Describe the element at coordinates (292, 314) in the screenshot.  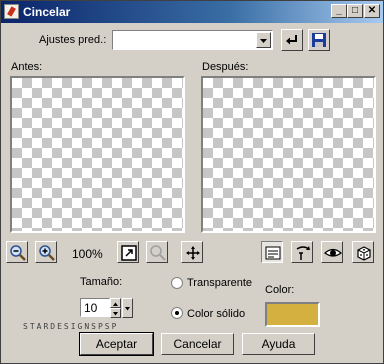
I see `color-swatch` at that location.